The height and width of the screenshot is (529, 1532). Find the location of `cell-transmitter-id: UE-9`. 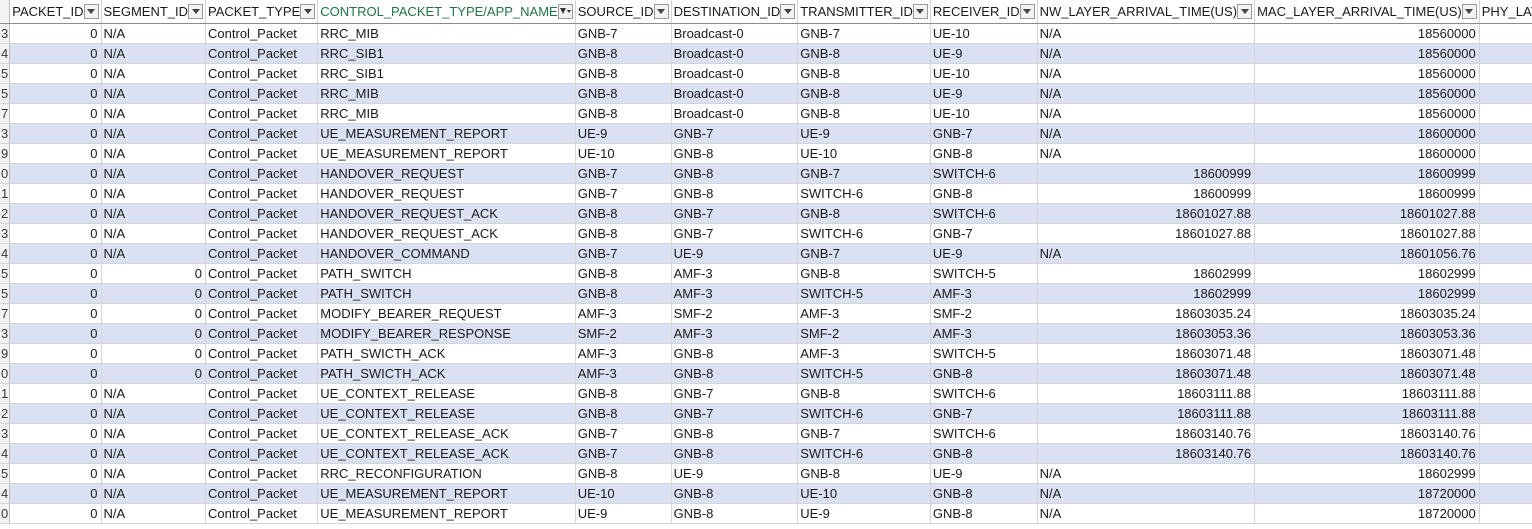

cell-transmitter-id: UE-9 is located at coordinates (864, 133).